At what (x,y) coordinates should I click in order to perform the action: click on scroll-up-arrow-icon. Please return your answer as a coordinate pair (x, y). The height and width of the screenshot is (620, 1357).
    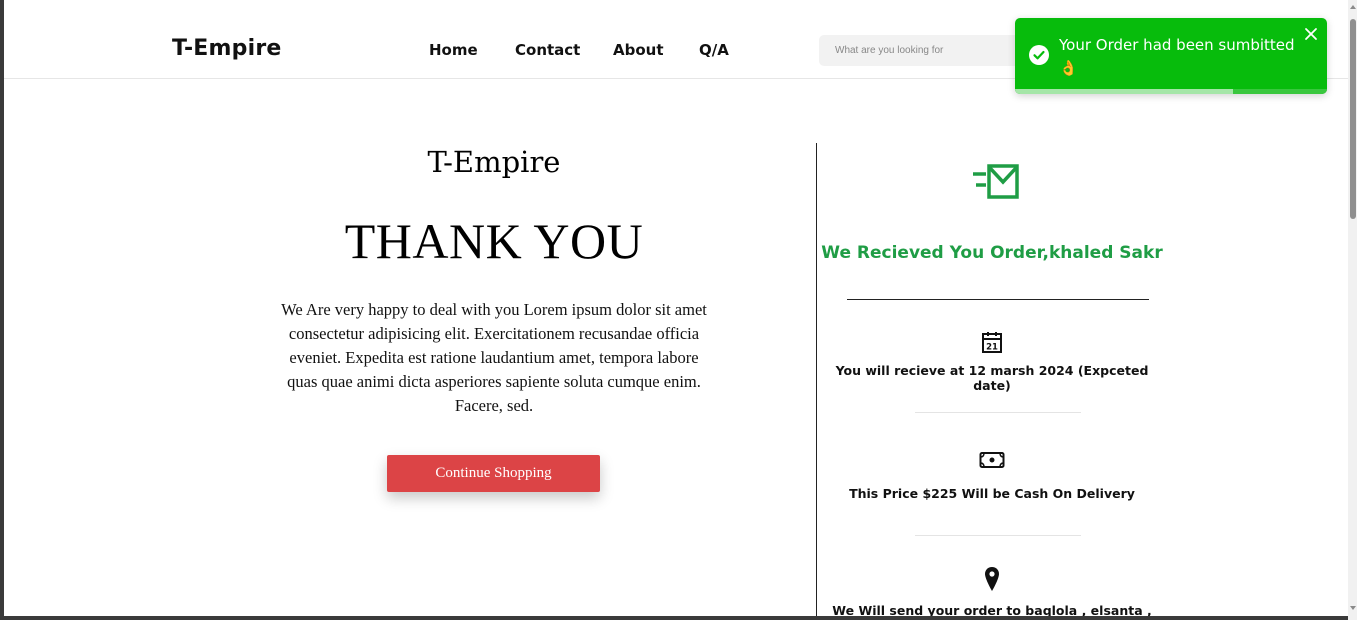
    Looking at the image, I should click on (1353, 7).